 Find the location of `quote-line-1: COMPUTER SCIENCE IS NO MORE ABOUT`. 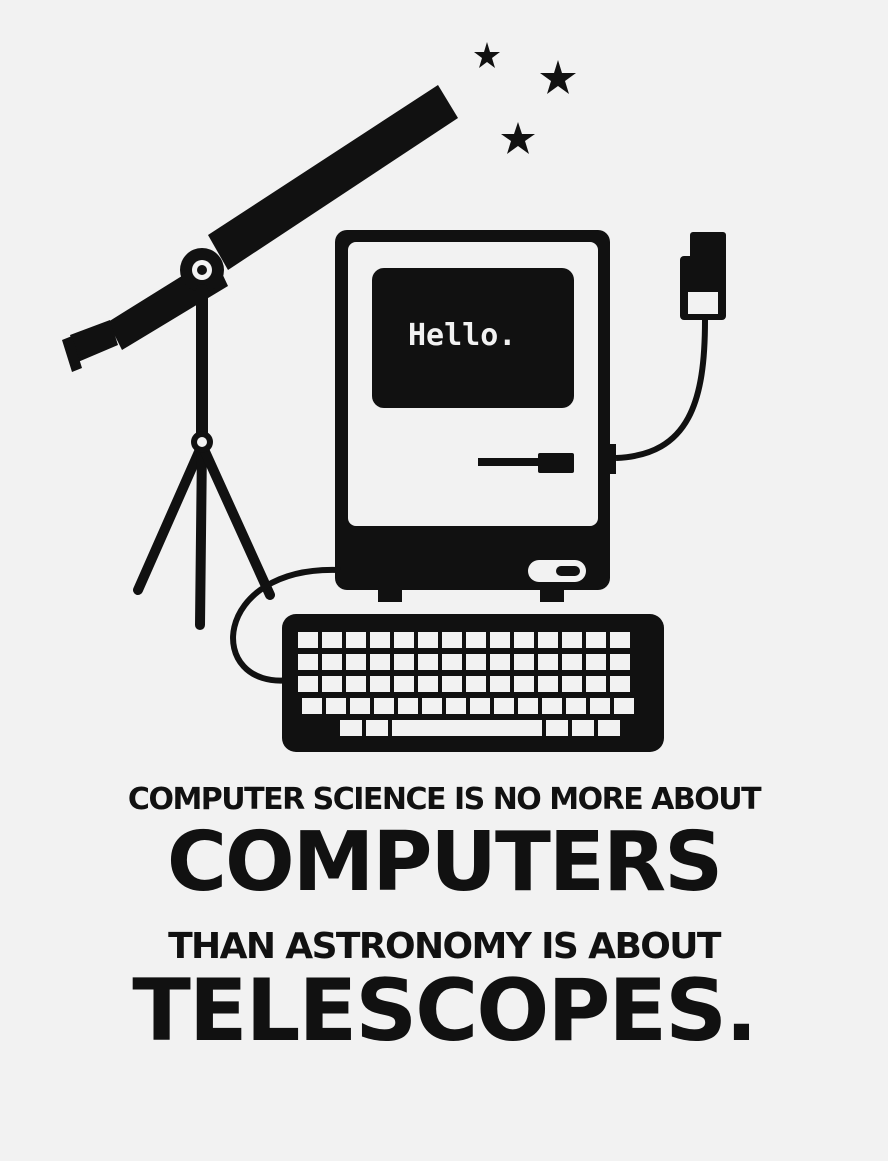

quote-line-1: COMPUTER SCIENCE IS NO MORE ABOUT is located at coordinates (444, 799).